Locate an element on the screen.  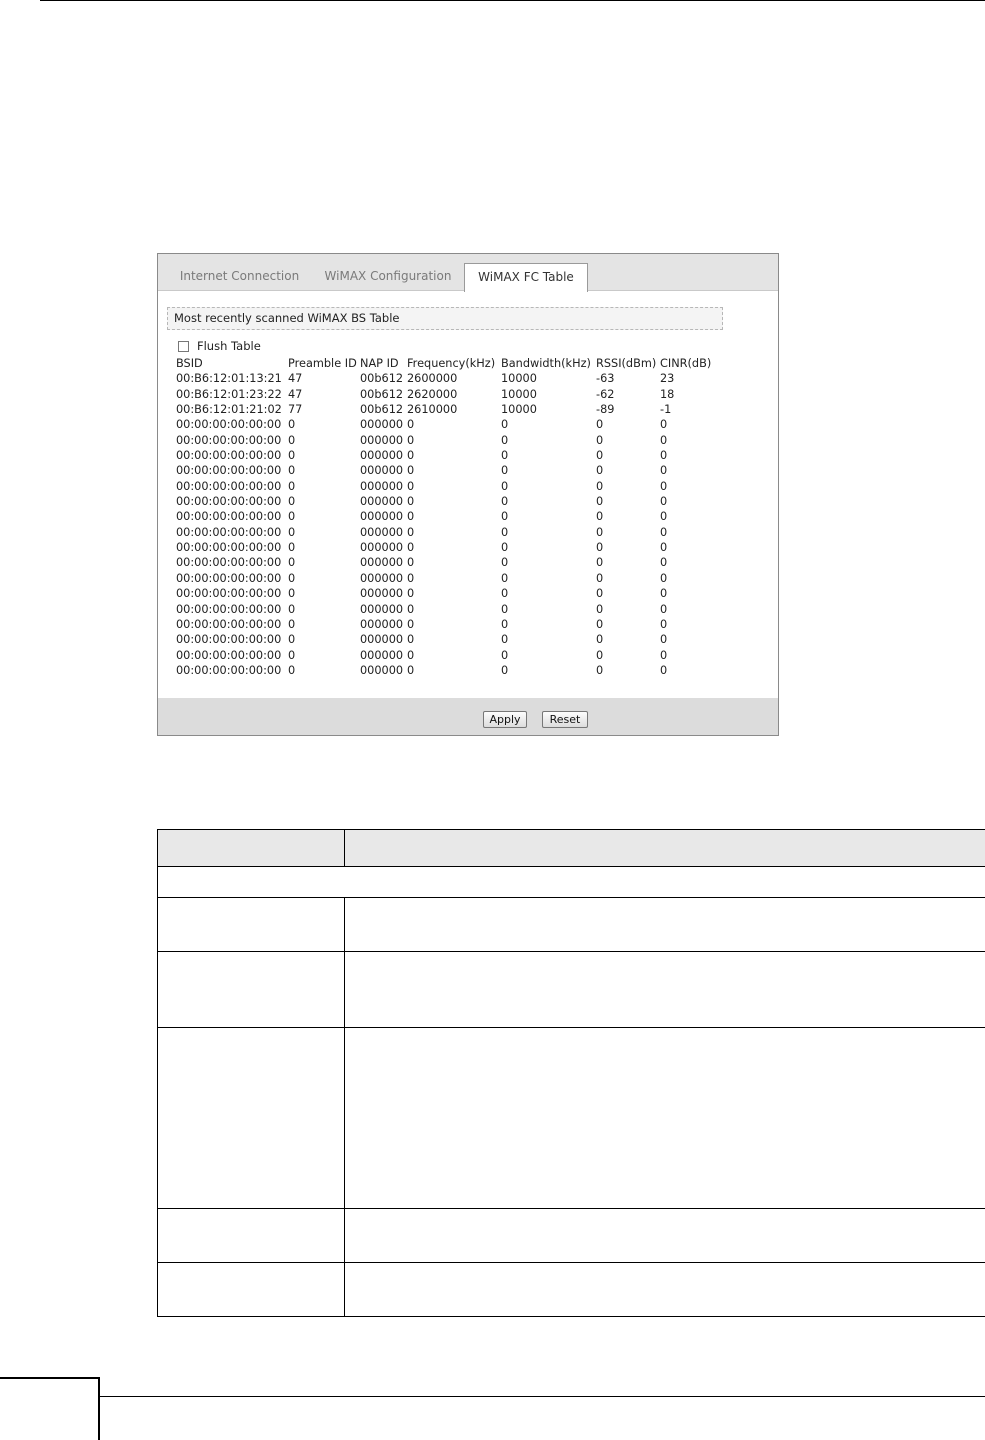
reset-button: Reset is located at coordinates (565, 719).